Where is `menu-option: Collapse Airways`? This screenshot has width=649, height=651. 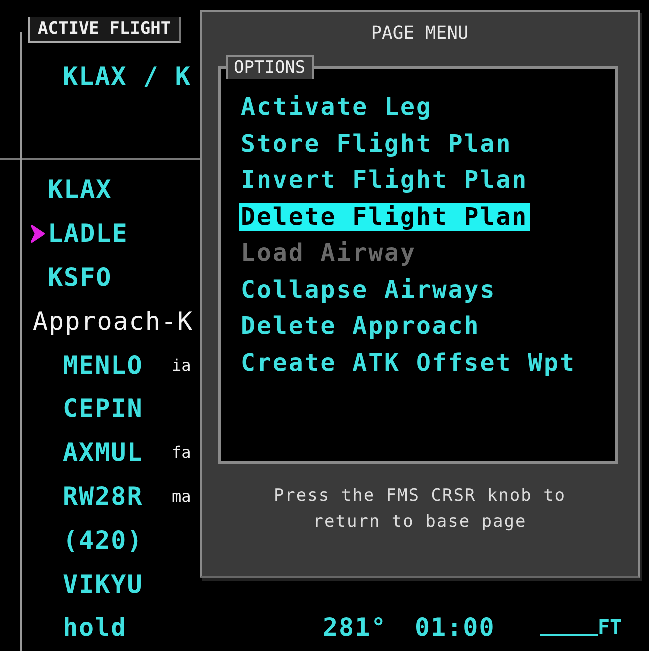 menu-option: Collapse Airways is located at coordinates (368, 290).